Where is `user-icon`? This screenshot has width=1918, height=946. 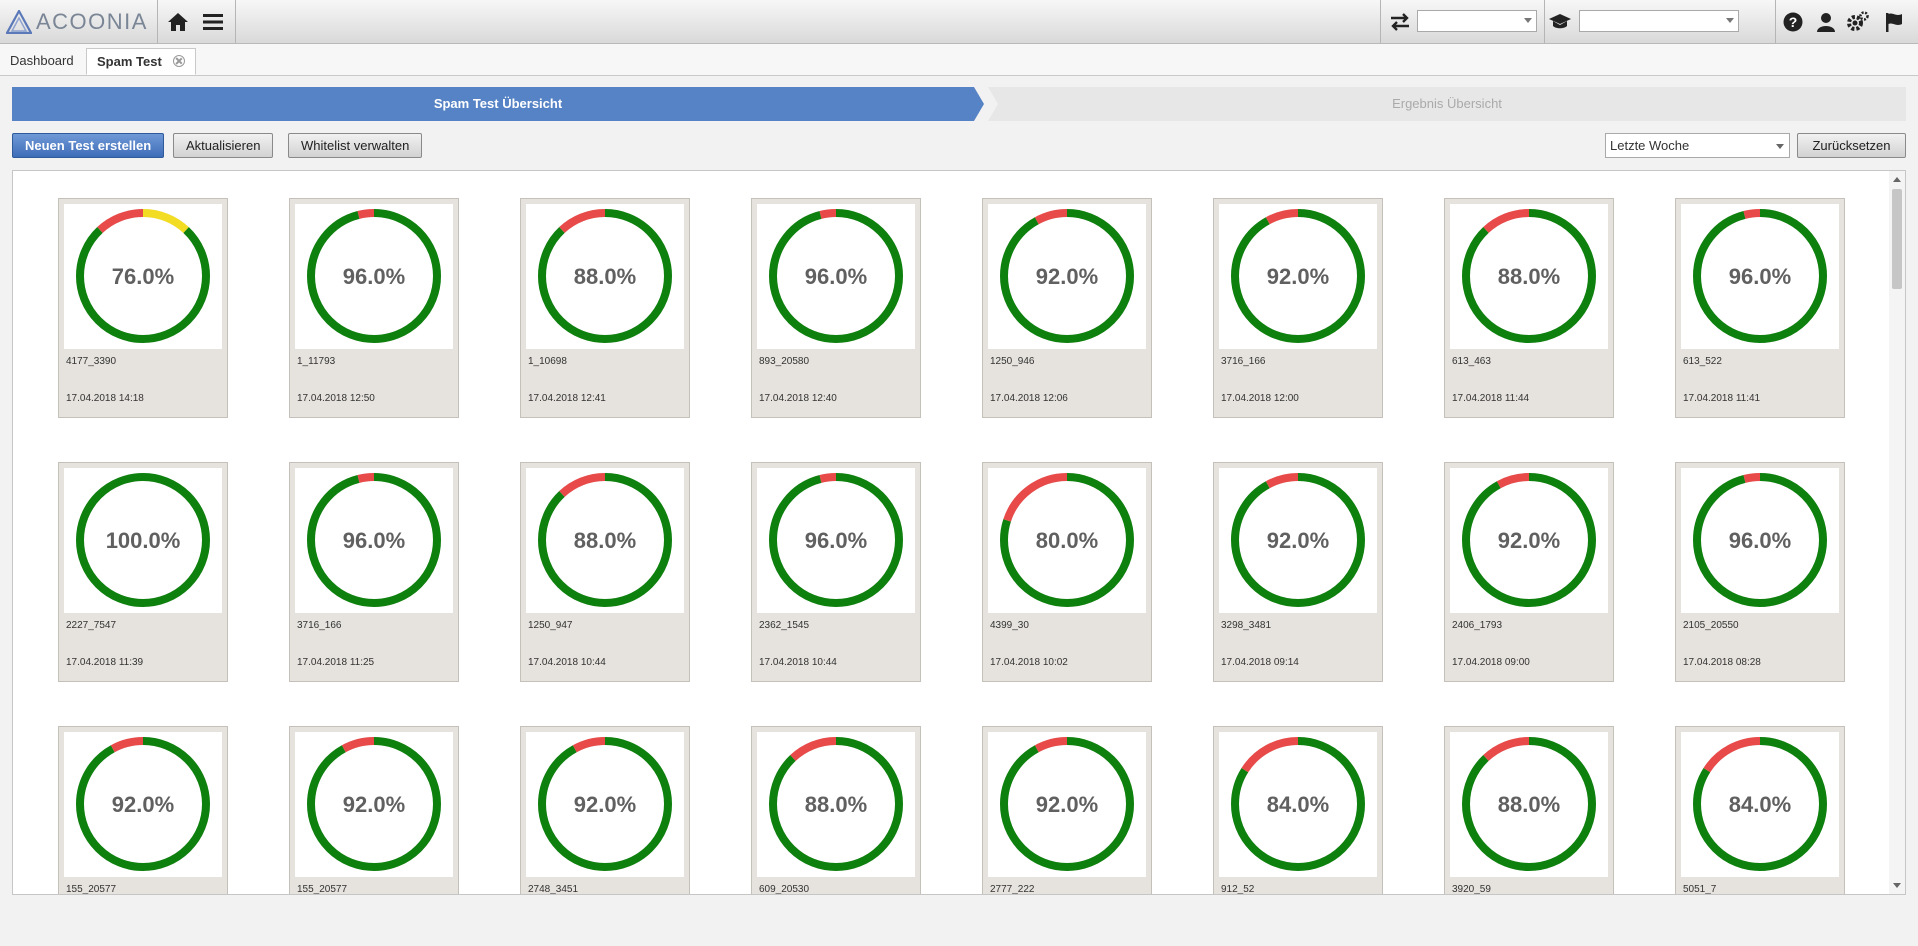
user-icon is located at coordinates (1826, 22).